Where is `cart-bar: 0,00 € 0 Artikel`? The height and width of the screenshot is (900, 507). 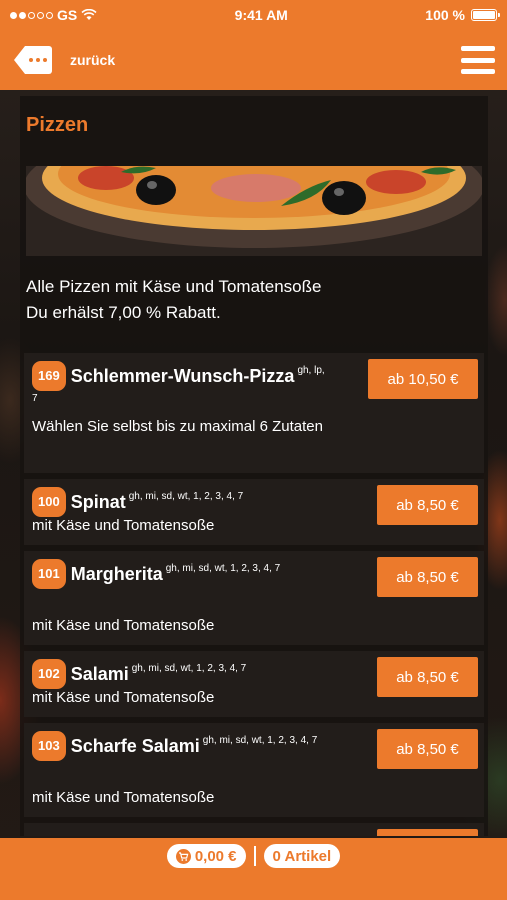
cart-bar: 0,00 € 0 Artikel is located at coordinates (253, 869).